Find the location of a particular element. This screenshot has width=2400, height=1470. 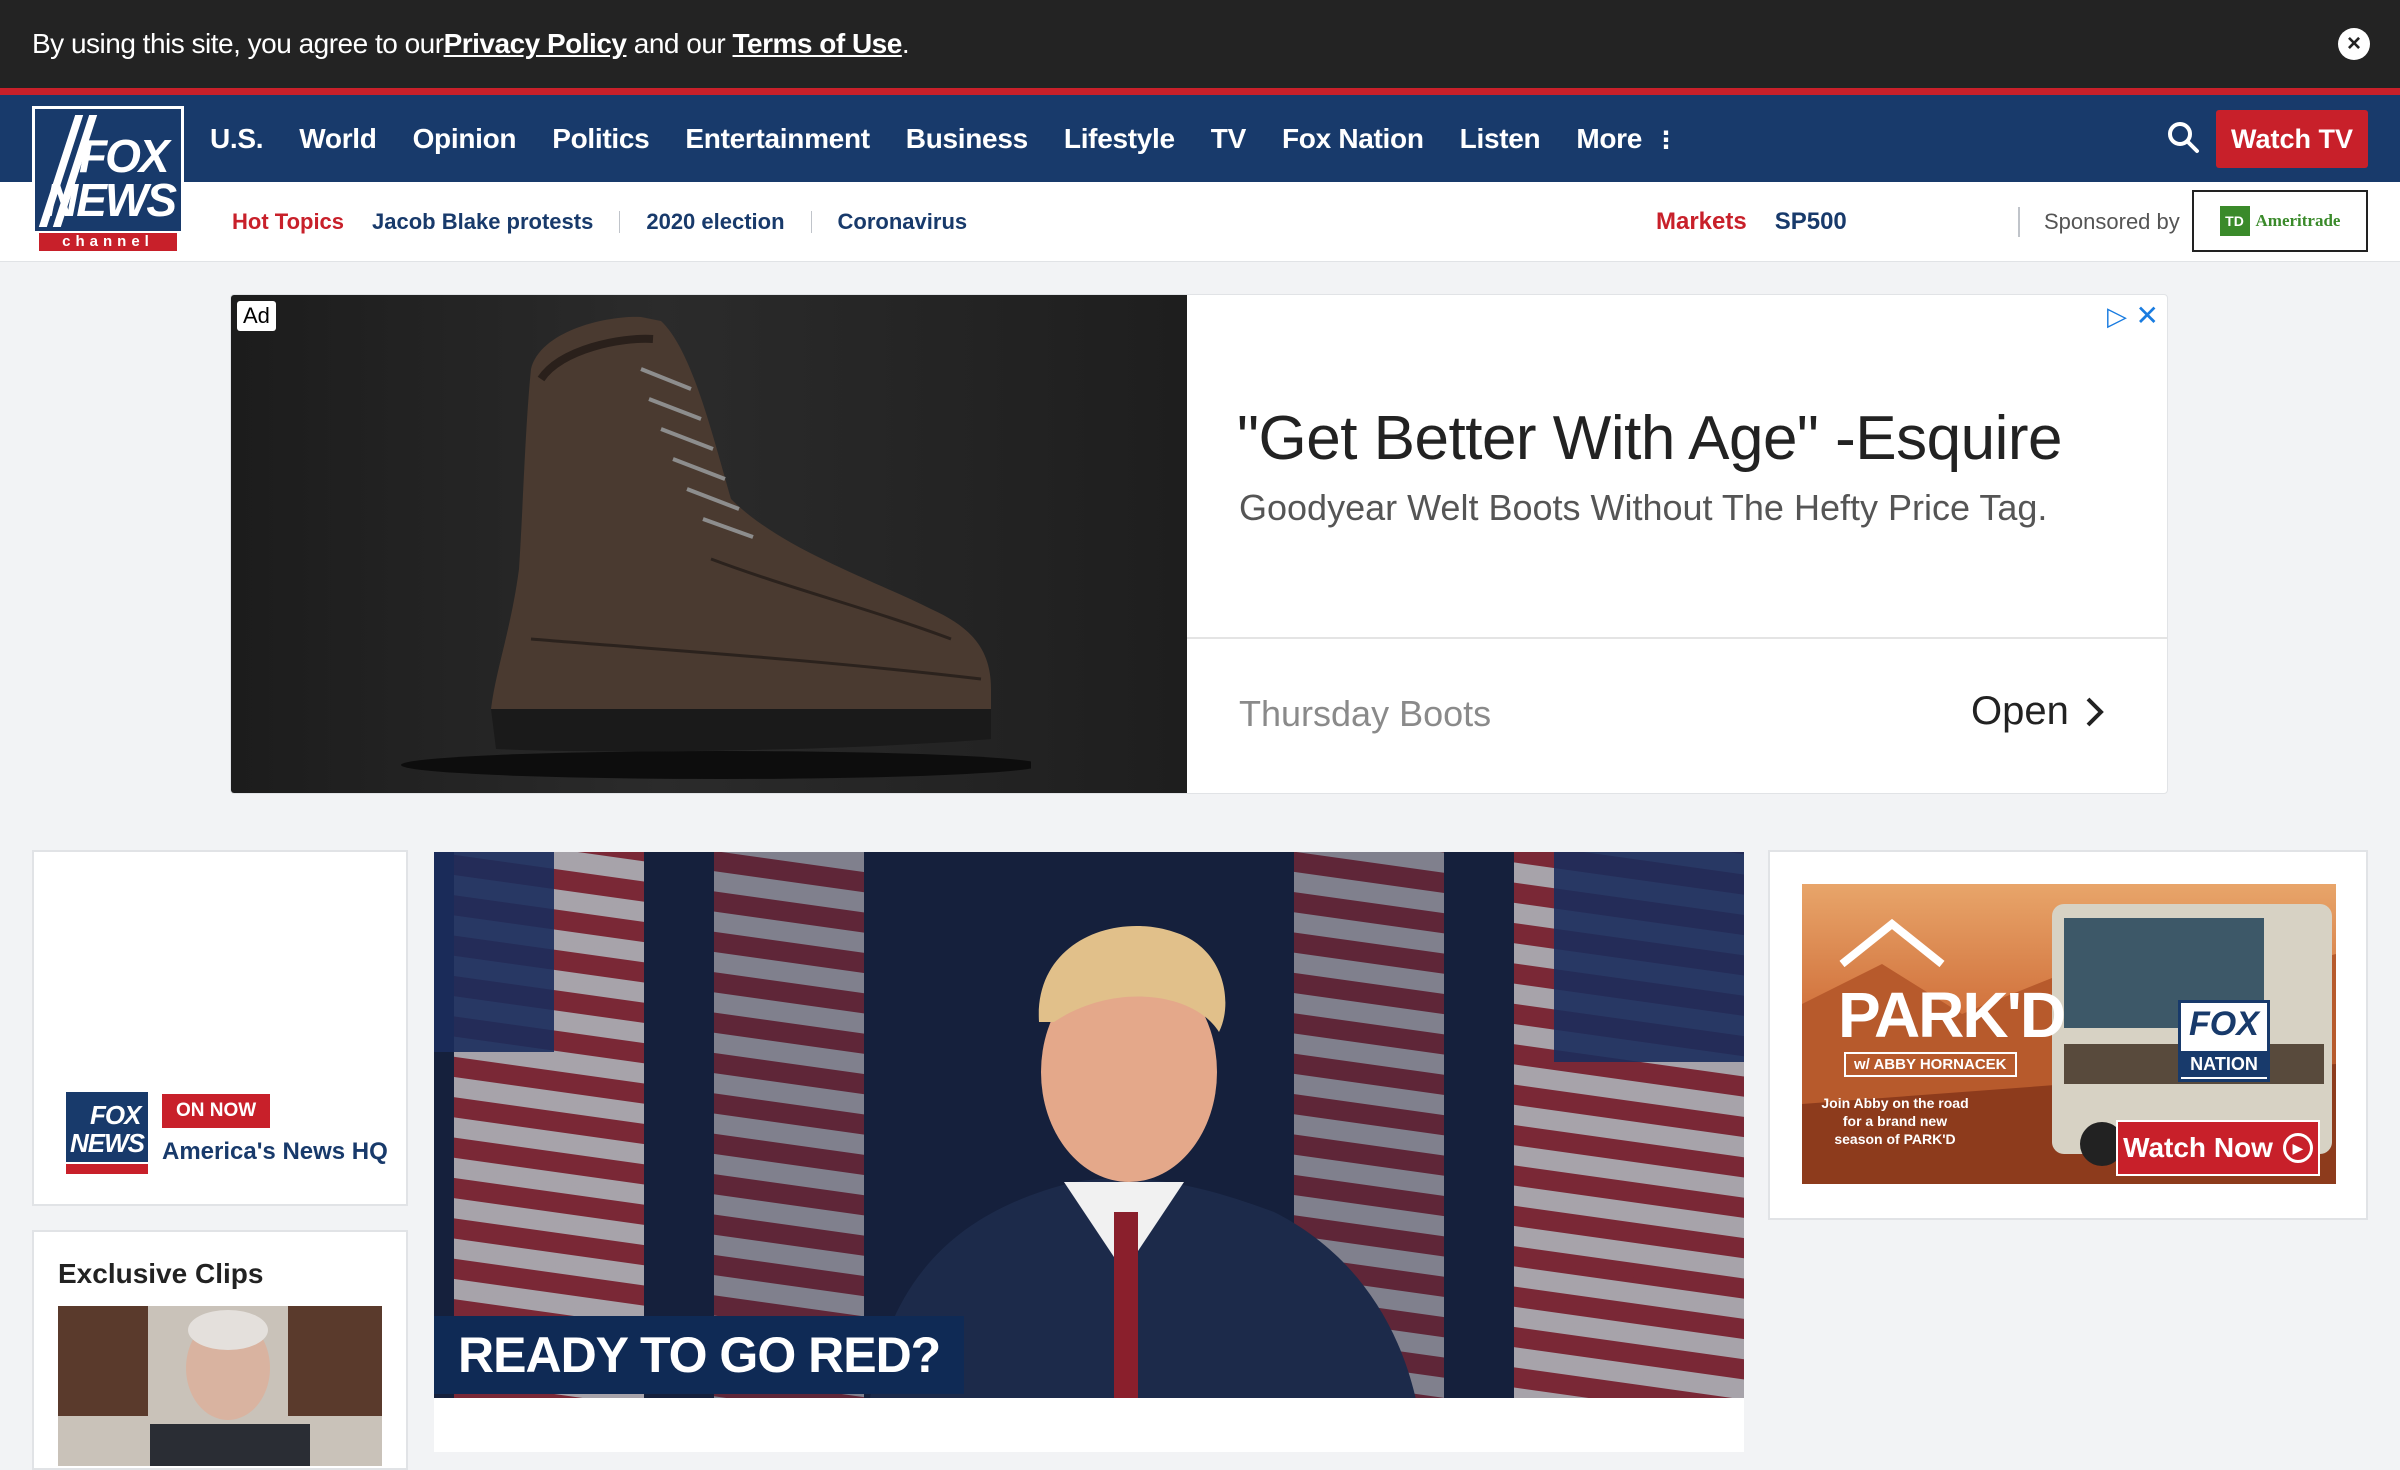

nav-more-label: More is located at coordinates (1609, 138).